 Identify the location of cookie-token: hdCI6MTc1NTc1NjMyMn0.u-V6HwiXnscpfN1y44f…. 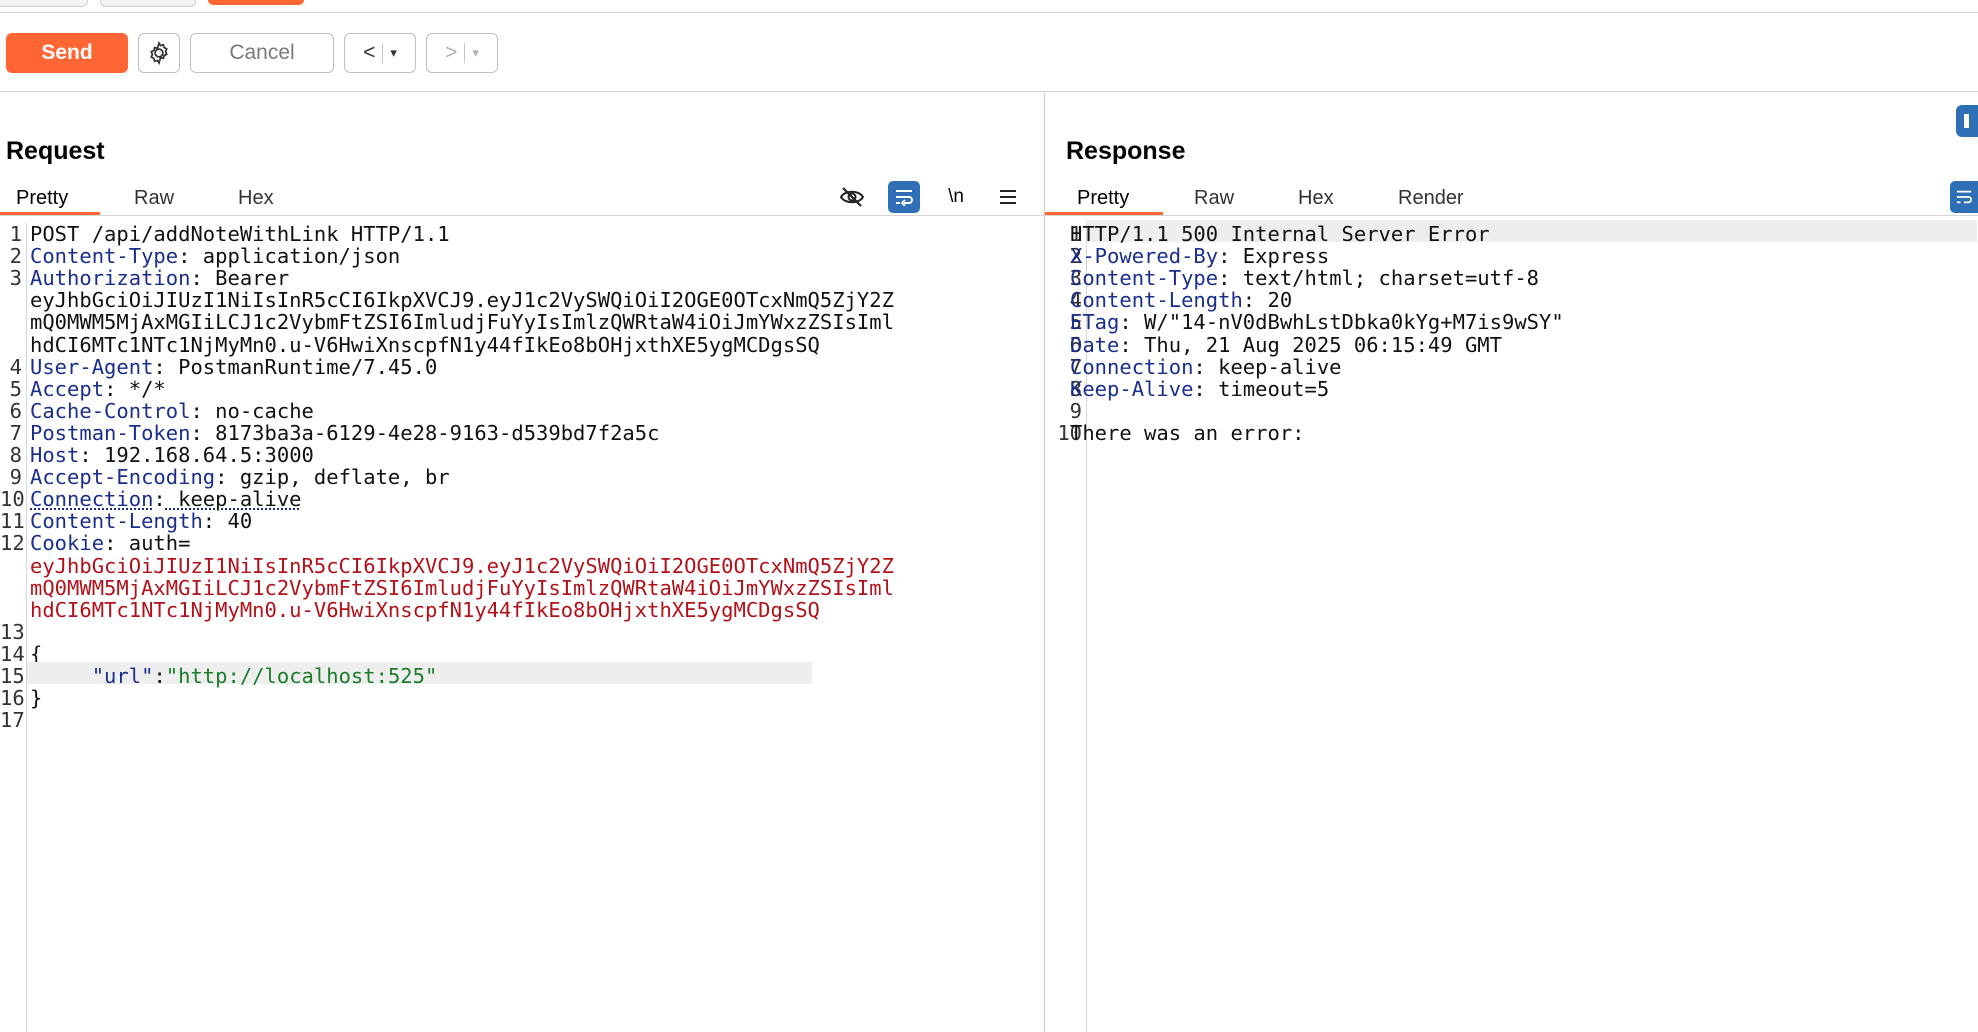
(425, 609).